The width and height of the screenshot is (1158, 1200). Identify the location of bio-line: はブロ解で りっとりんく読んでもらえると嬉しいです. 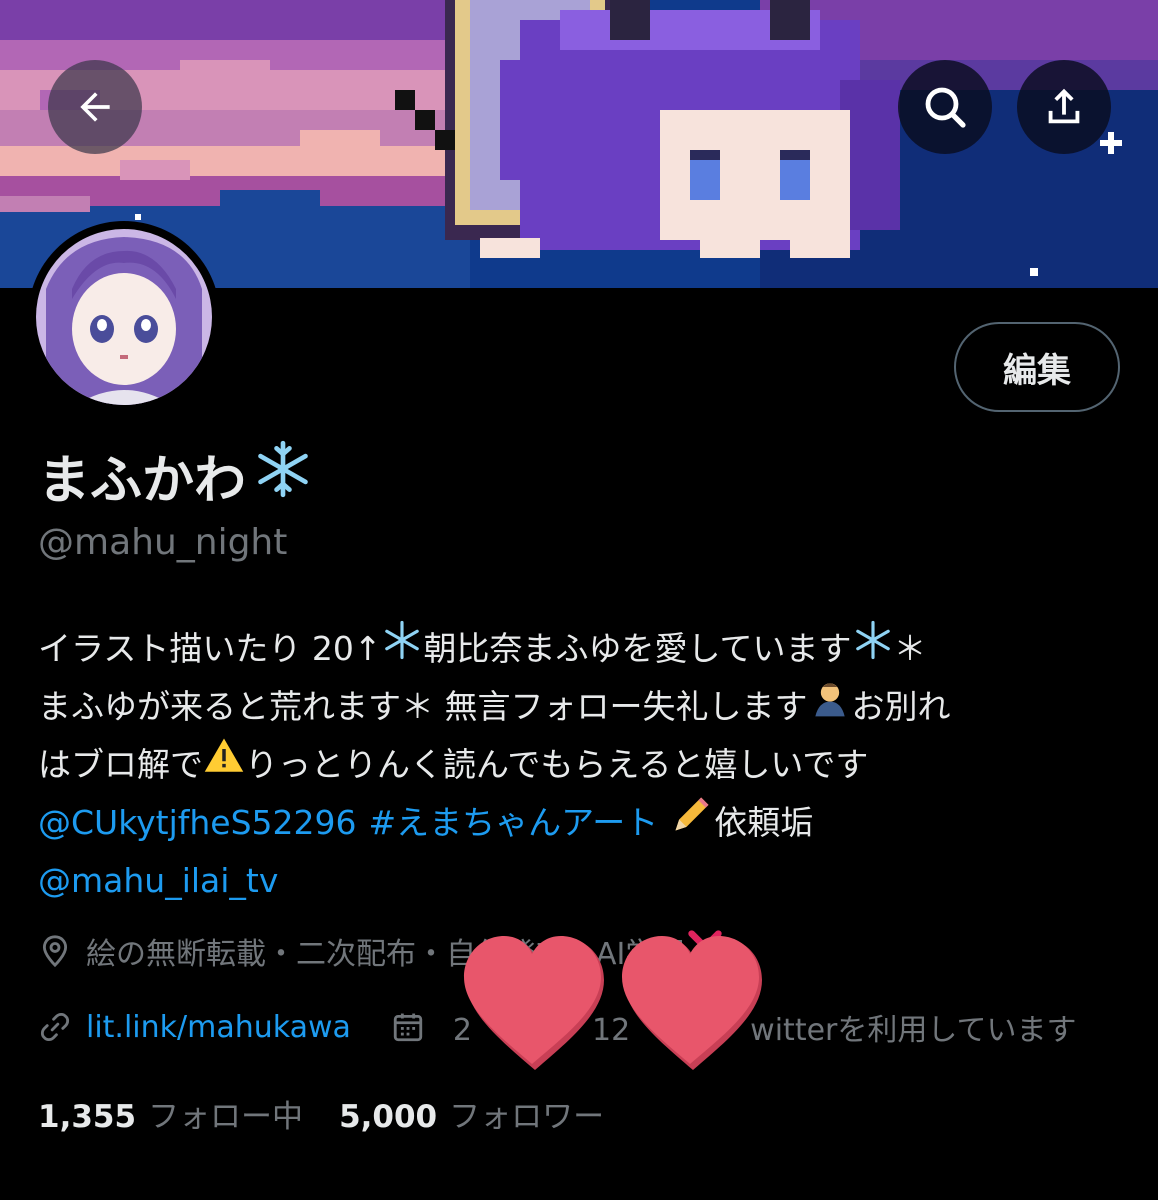
(588, 765).